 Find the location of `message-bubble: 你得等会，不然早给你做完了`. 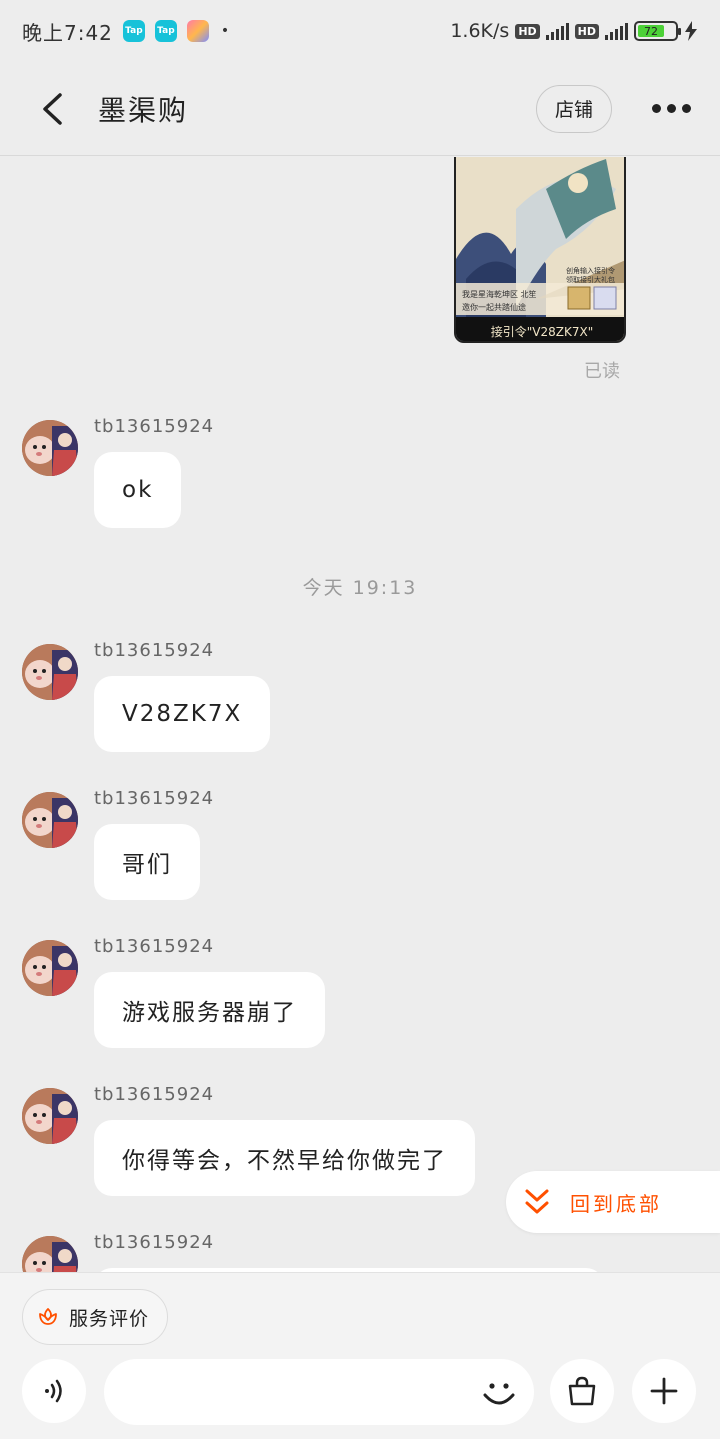

message-bubble: 你得等会，不然早给你做完了 is located at coordinates (284, 1158).